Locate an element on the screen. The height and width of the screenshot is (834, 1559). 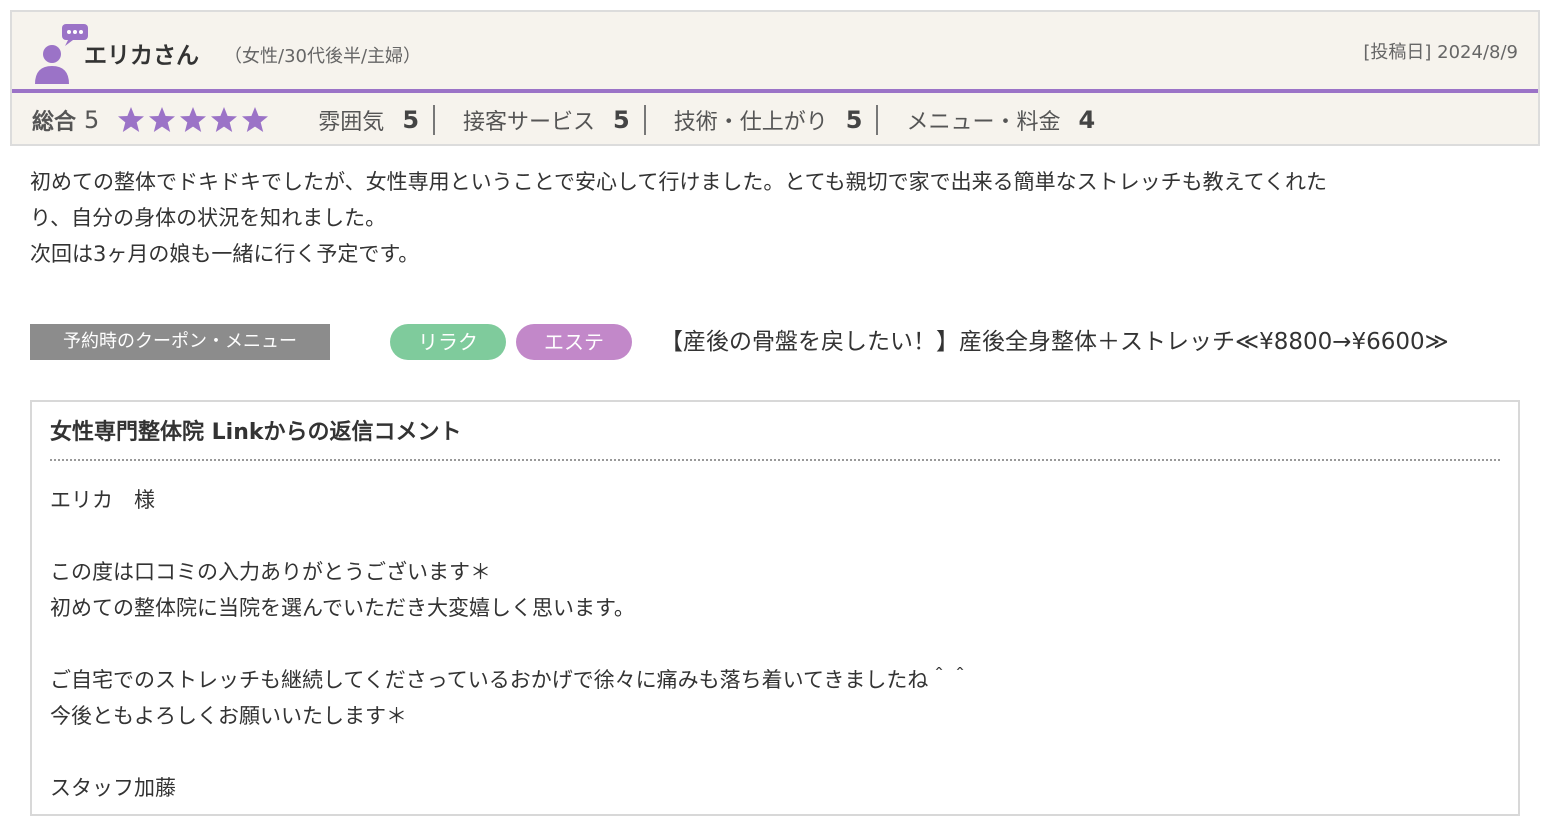
rating-label: 接客サービス is located at coordinates (529, 122).